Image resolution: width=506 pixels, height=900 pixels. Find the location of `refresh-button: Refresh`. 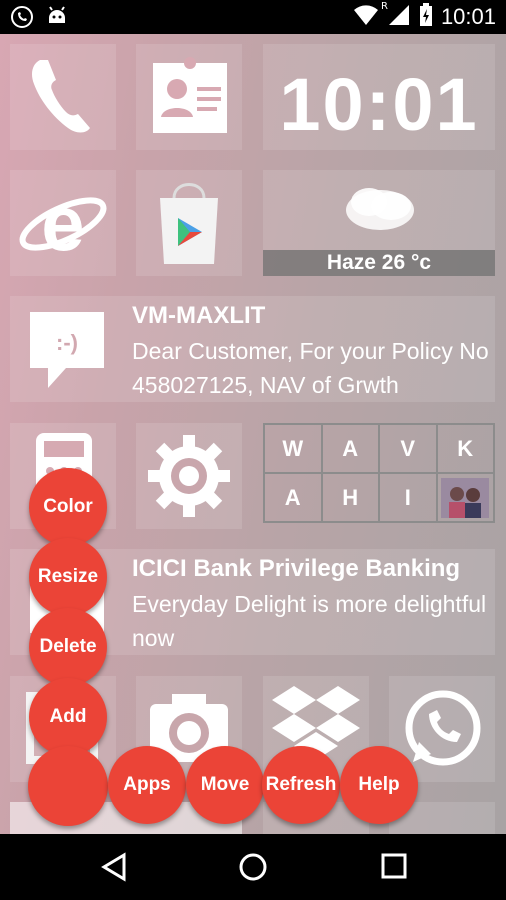

refresh-button: Refresh is located at coordinates (301, 785).